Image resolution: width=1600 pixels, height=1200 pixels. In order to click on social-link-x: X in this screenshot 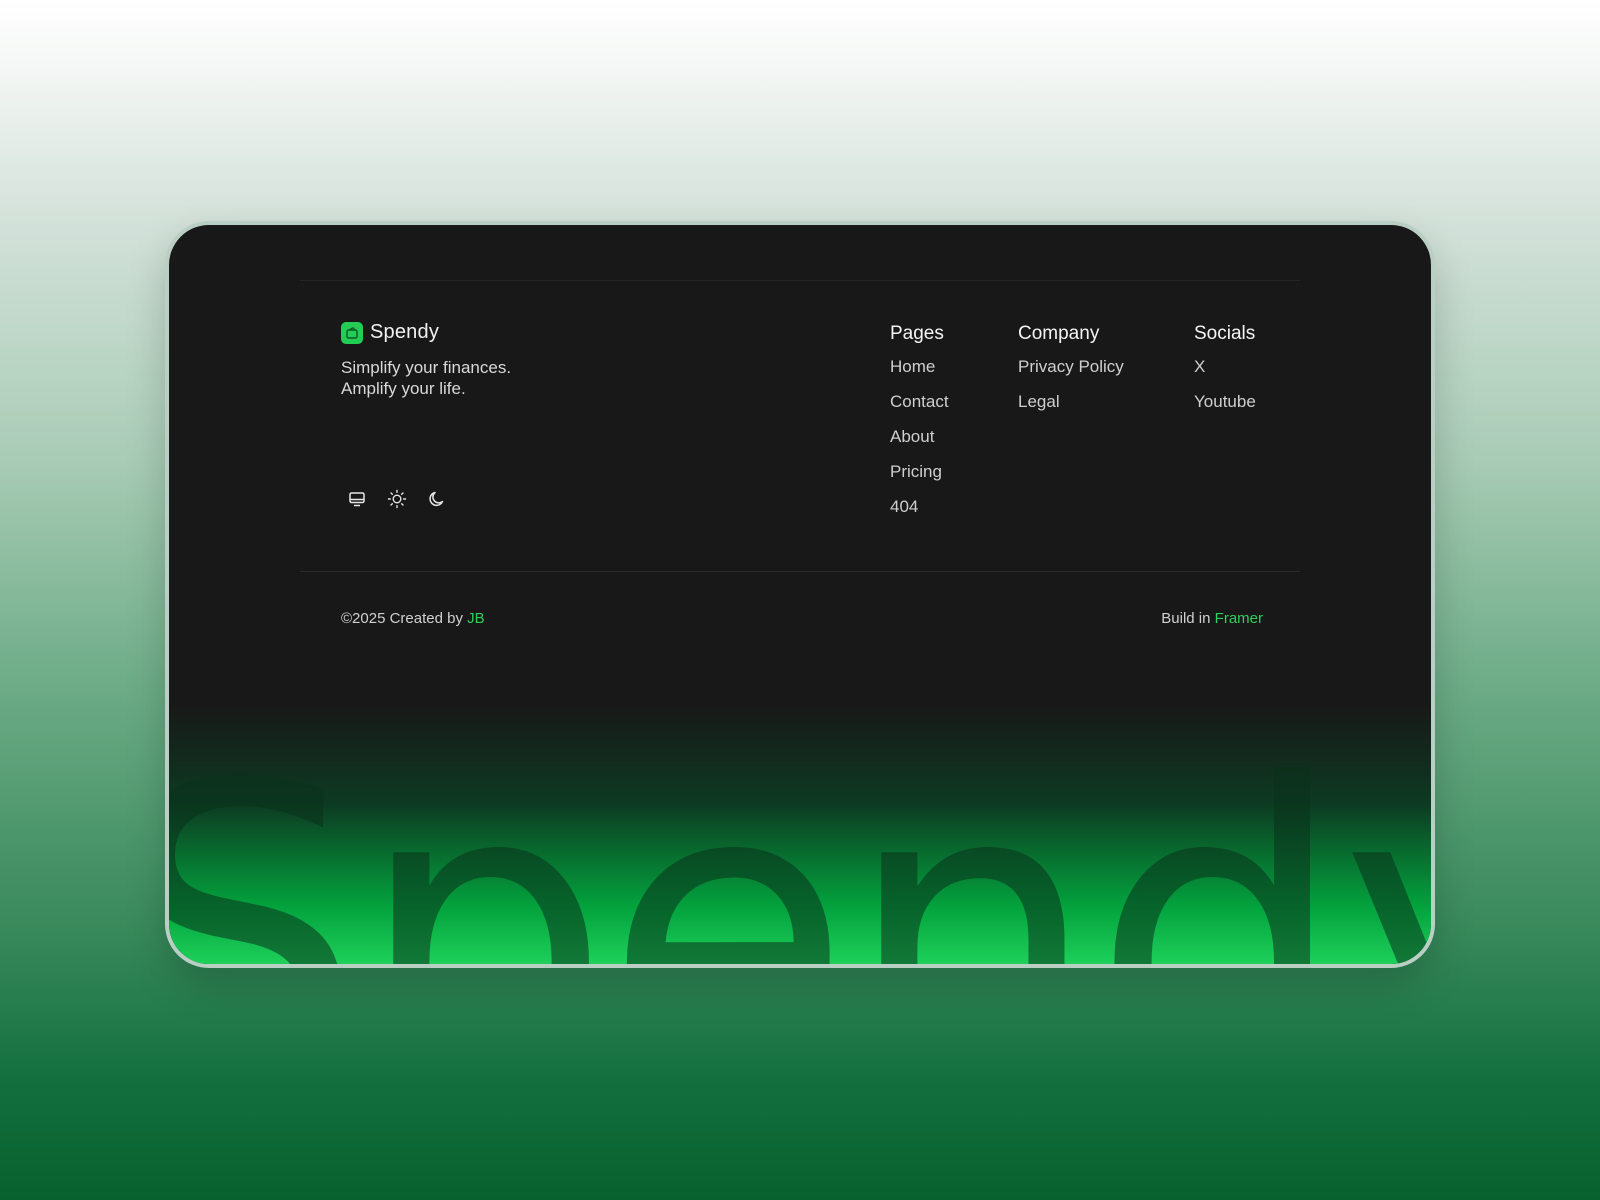, I will do `click(1225, 367)`.